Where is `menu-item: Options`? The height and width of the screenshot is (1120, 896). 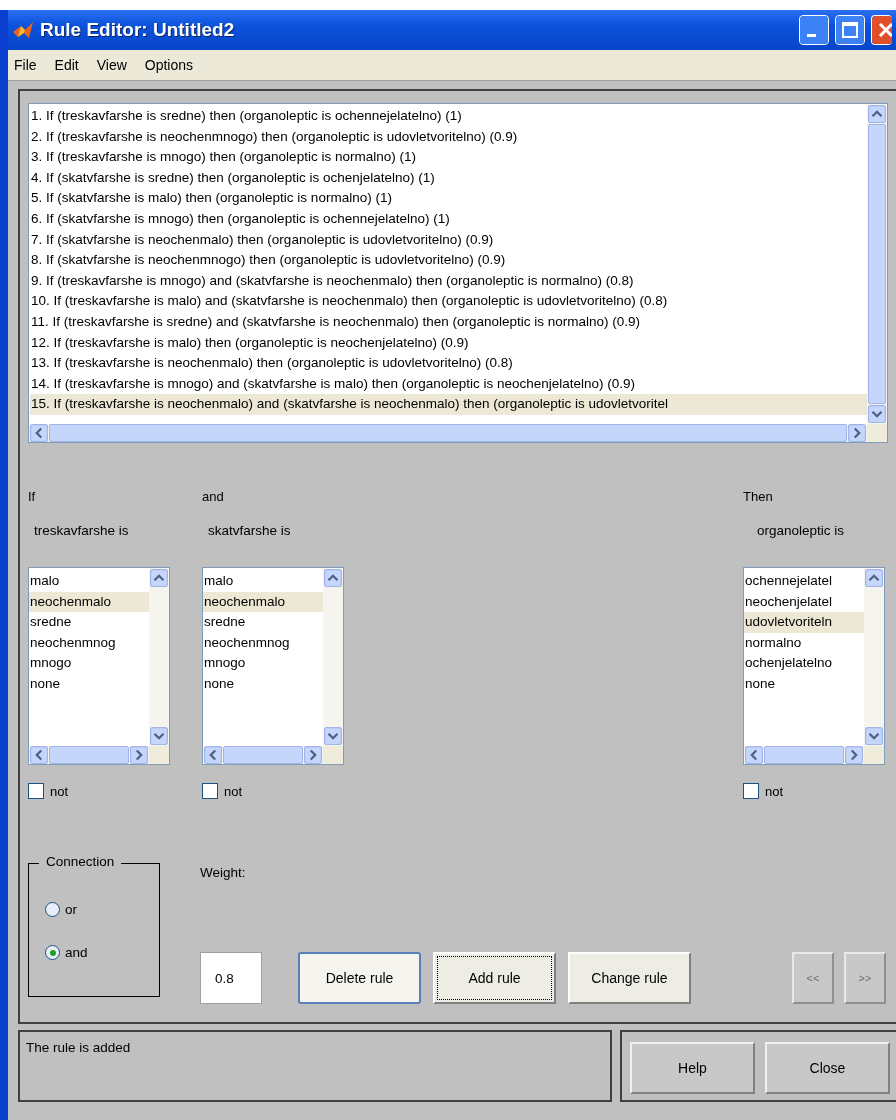
menu-item: Options is located at coordinates (169, 65).